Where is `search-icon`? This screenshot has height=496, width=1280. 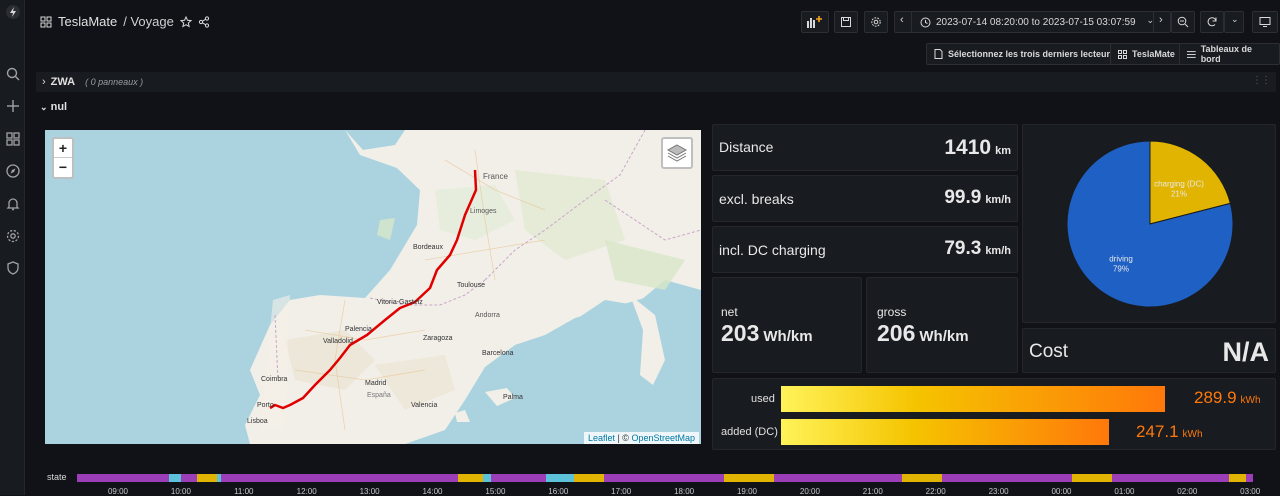 search-icon is located at coordinates (13, 74).